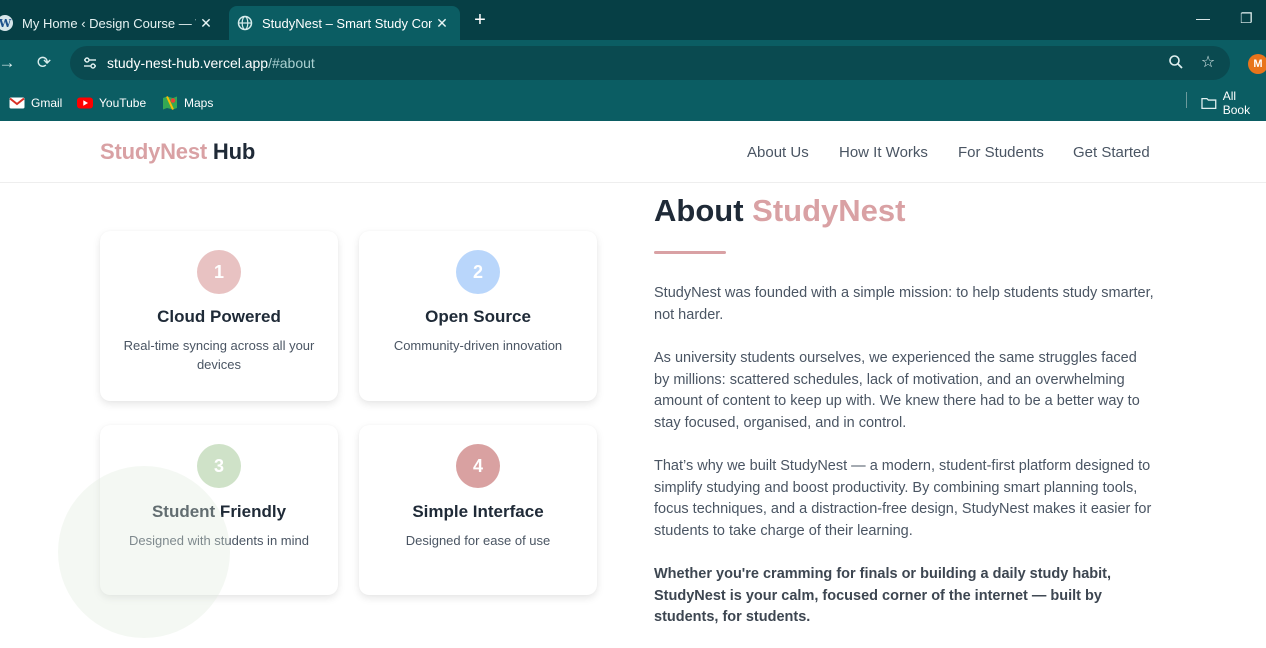 This screenshot has width=1266, height=648. Describe the element at coordinates (1208, 63) in the screenshot. I see `bookmark-star-icon: ☆` at that location.